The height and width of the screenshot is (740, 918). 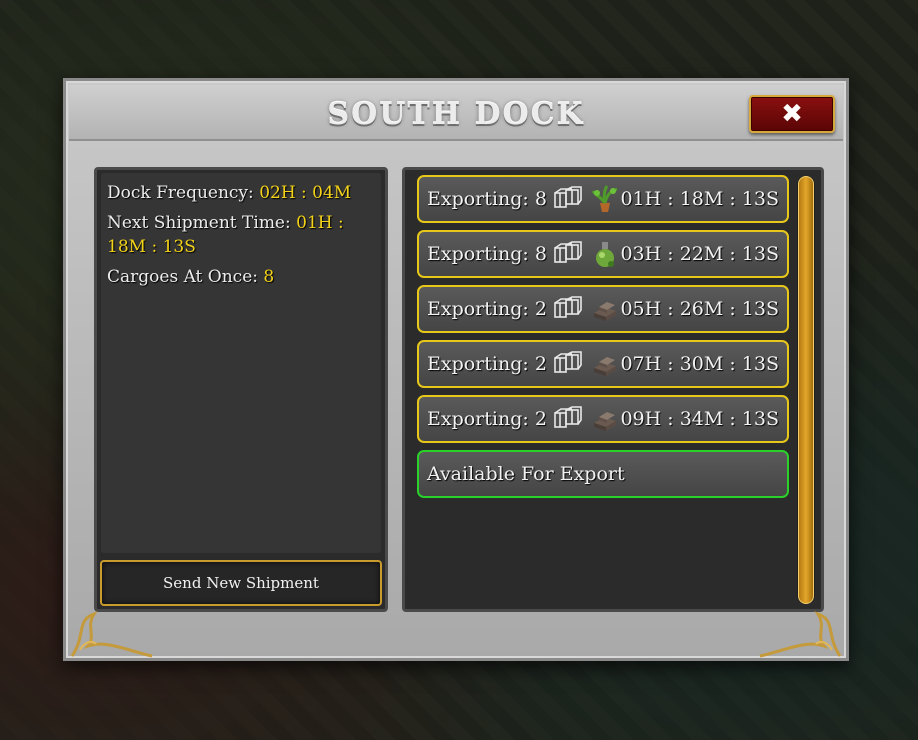 I want to click on scroll-thumb, so click(x=806, y=390).